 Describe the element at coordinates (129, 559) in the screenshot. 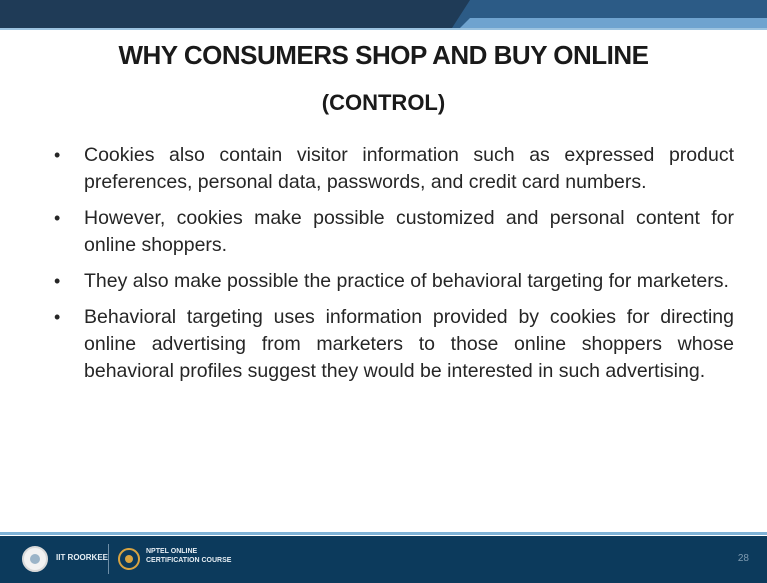

I see `nptel-logo-icon` at that location.